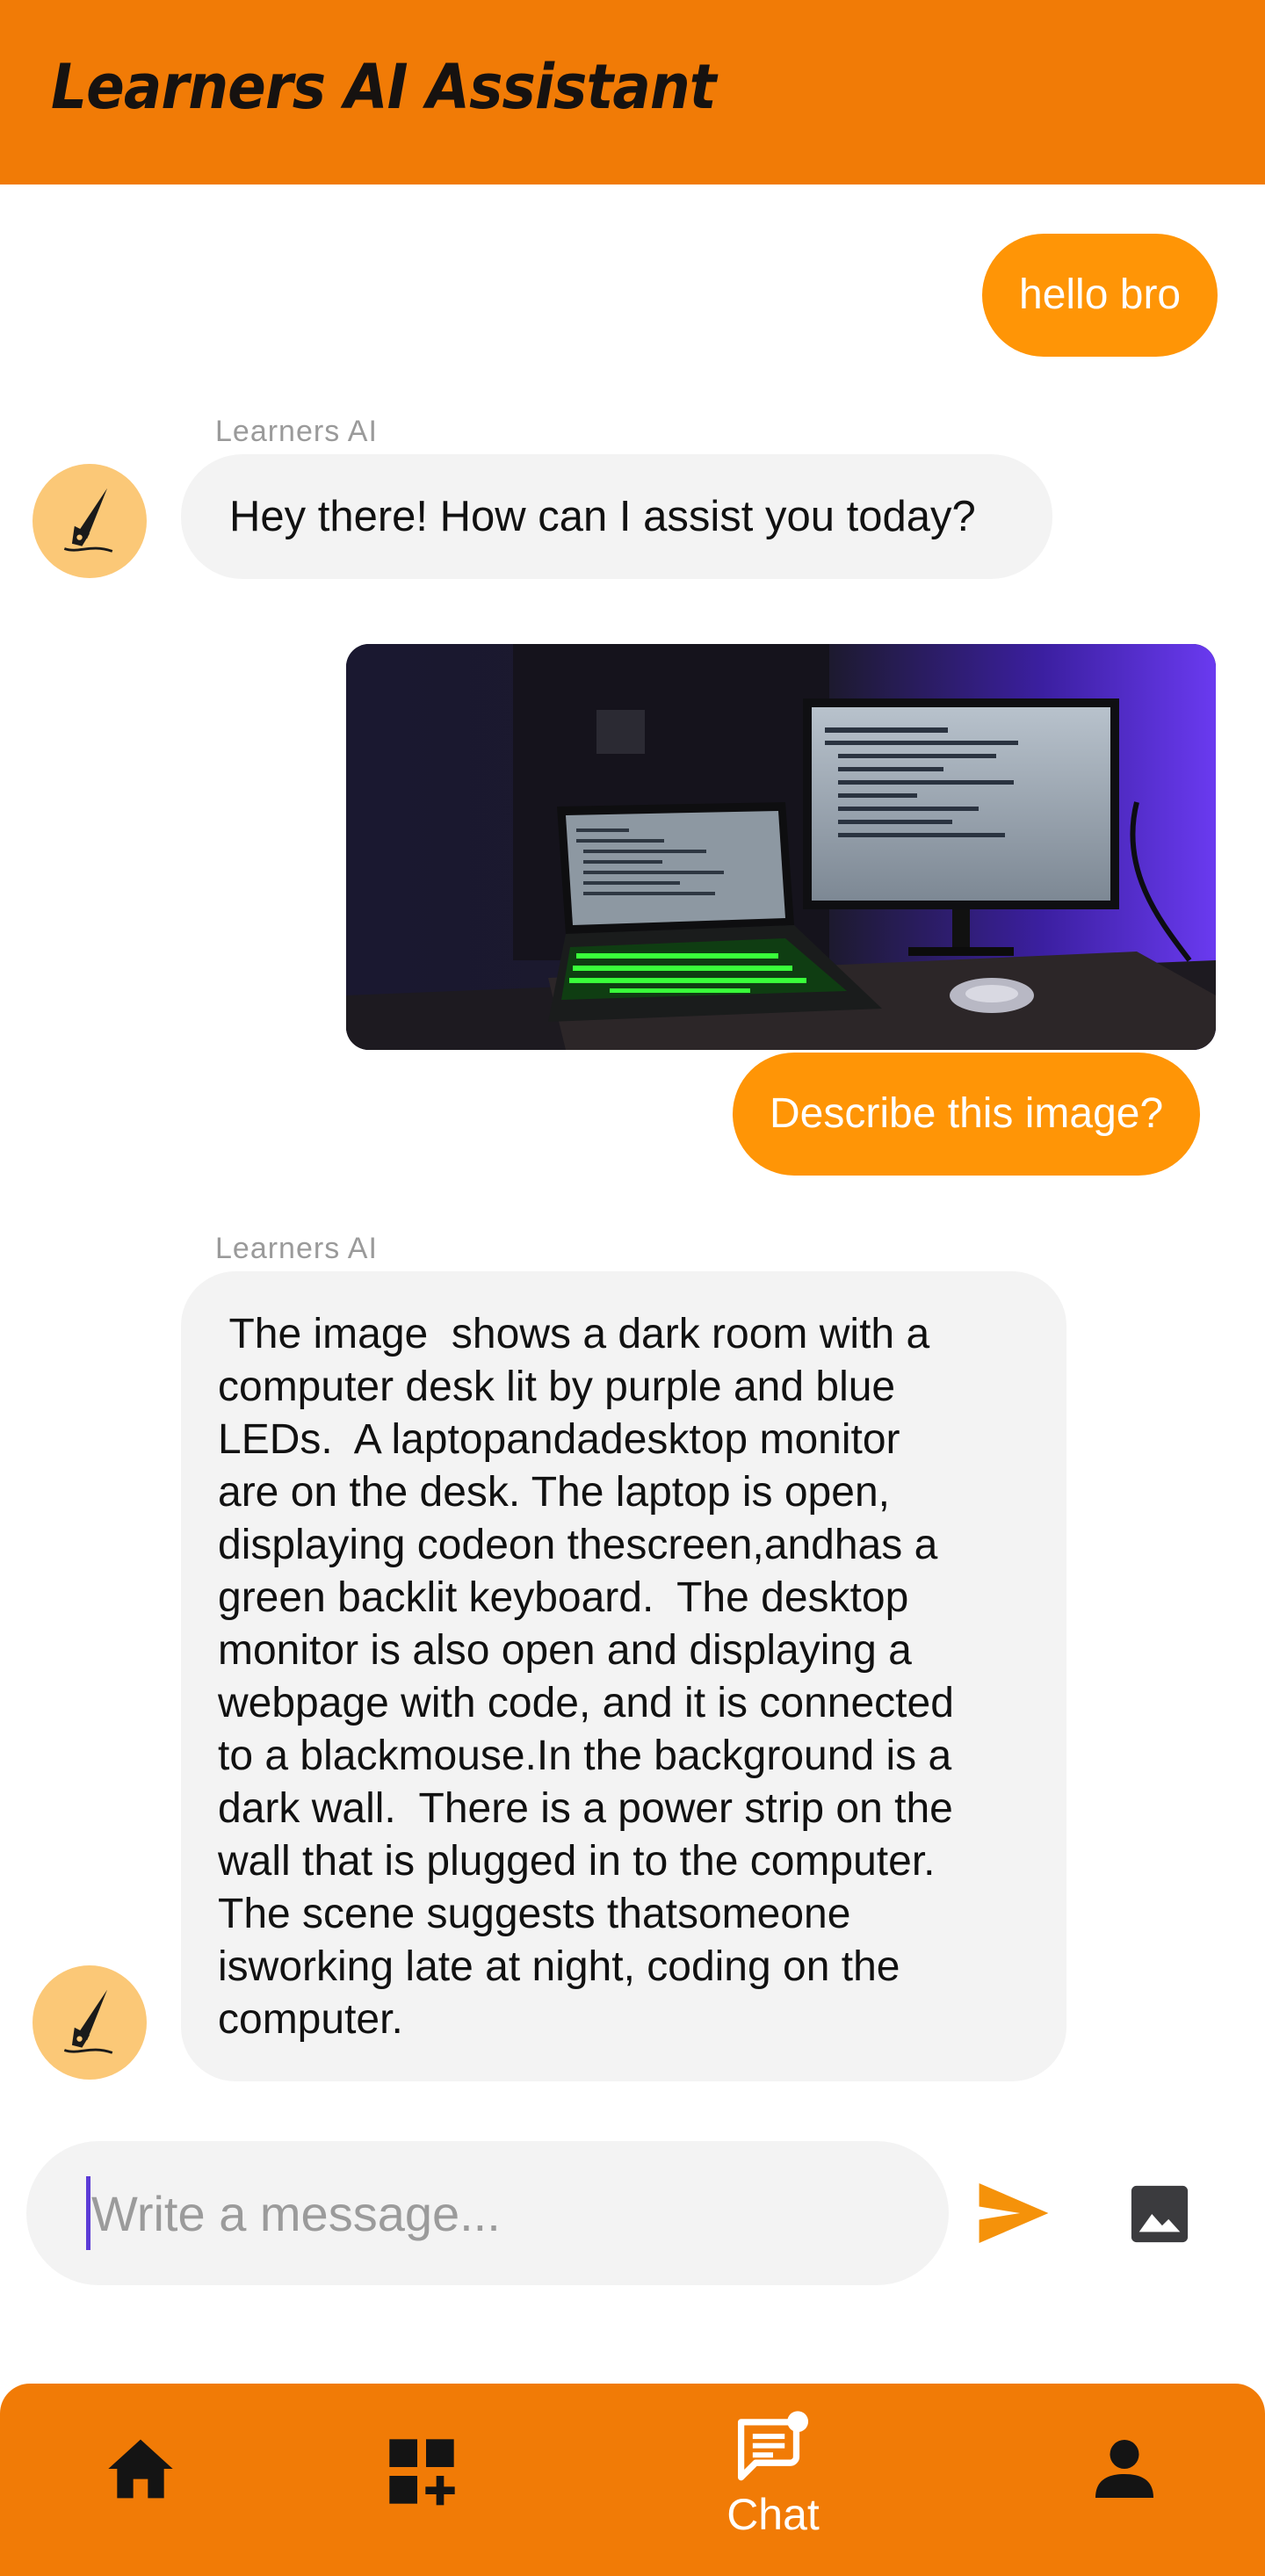 The height and width of the screenshot is (2576, 1265). What do you see at coordinates (534, 1914) in the screenshot?
I see `assistant-message-line: The scene suggests thatsomeone` at bounding box center [534, 1914].